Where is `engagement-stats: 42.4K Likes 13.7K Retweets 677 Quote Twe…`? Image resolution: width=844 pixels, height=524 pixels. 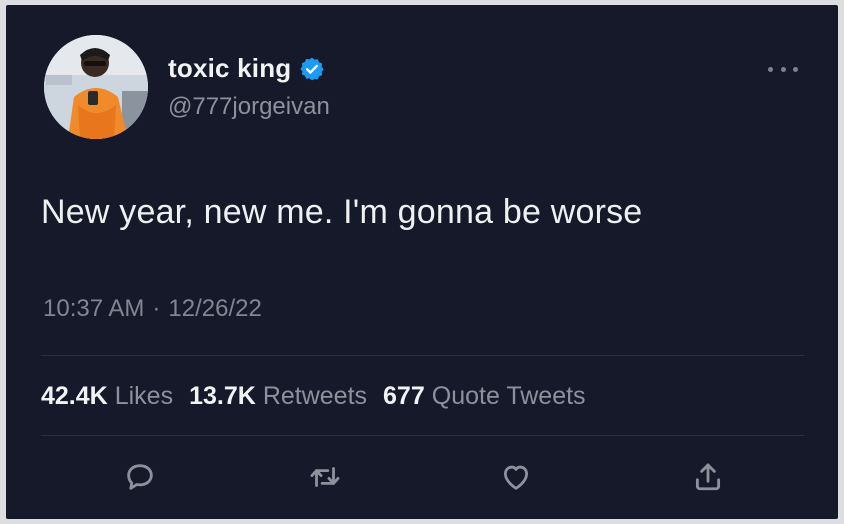
engagement-stats: 42.4K Likes 13.7K Retweets 677 Quote Twe… is located at coordinates (321, 396).